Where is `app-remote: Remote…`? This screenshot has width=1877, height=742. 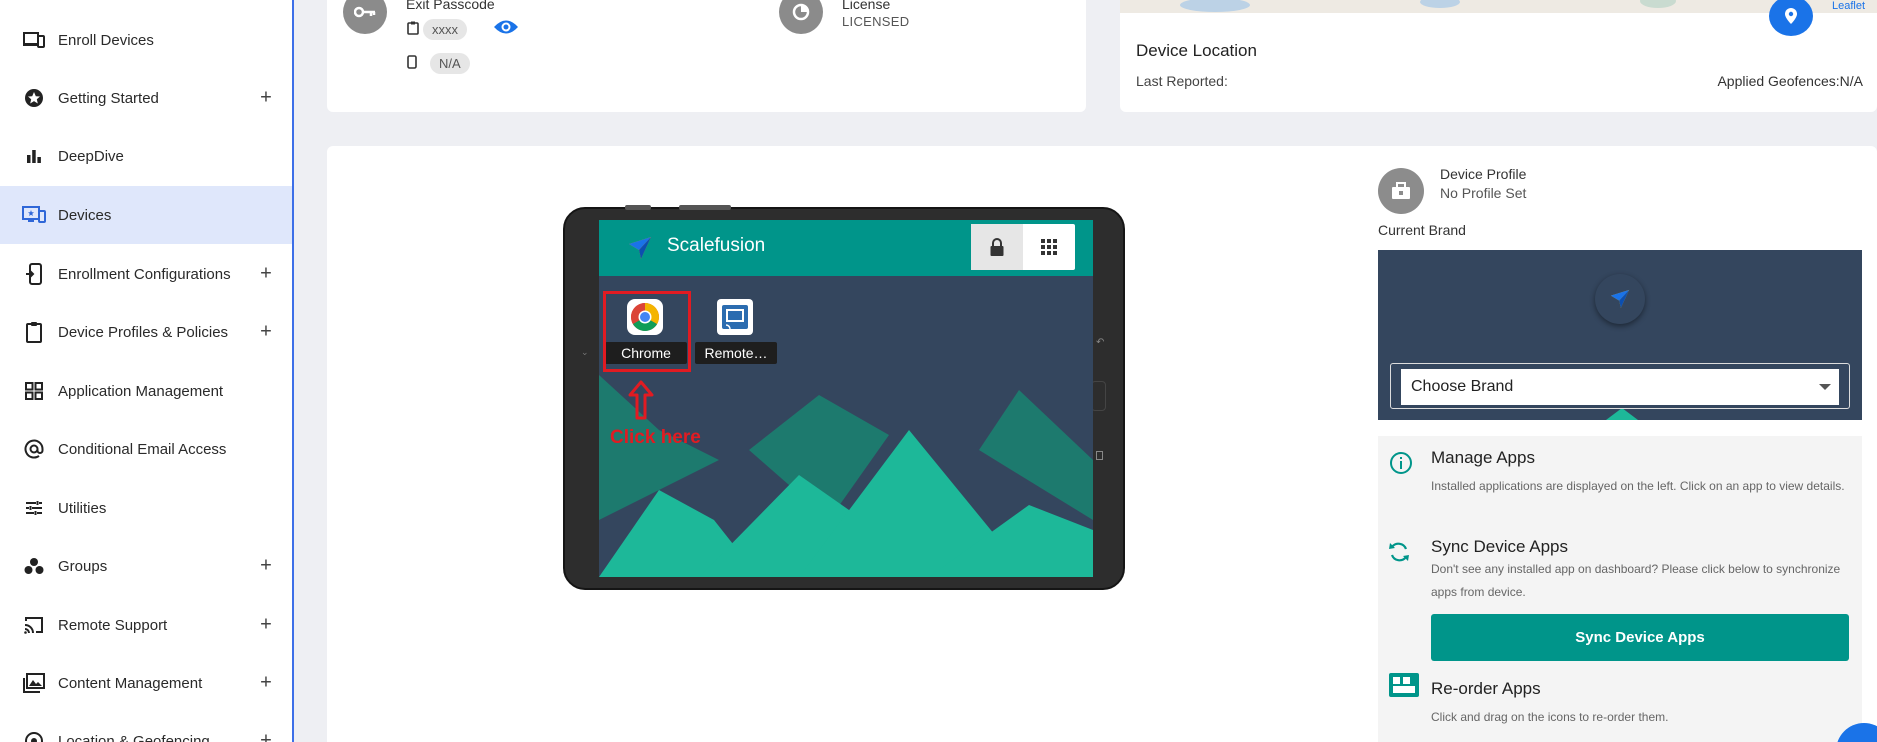
app-remote: Remote… is located at coordinates (736, 328).